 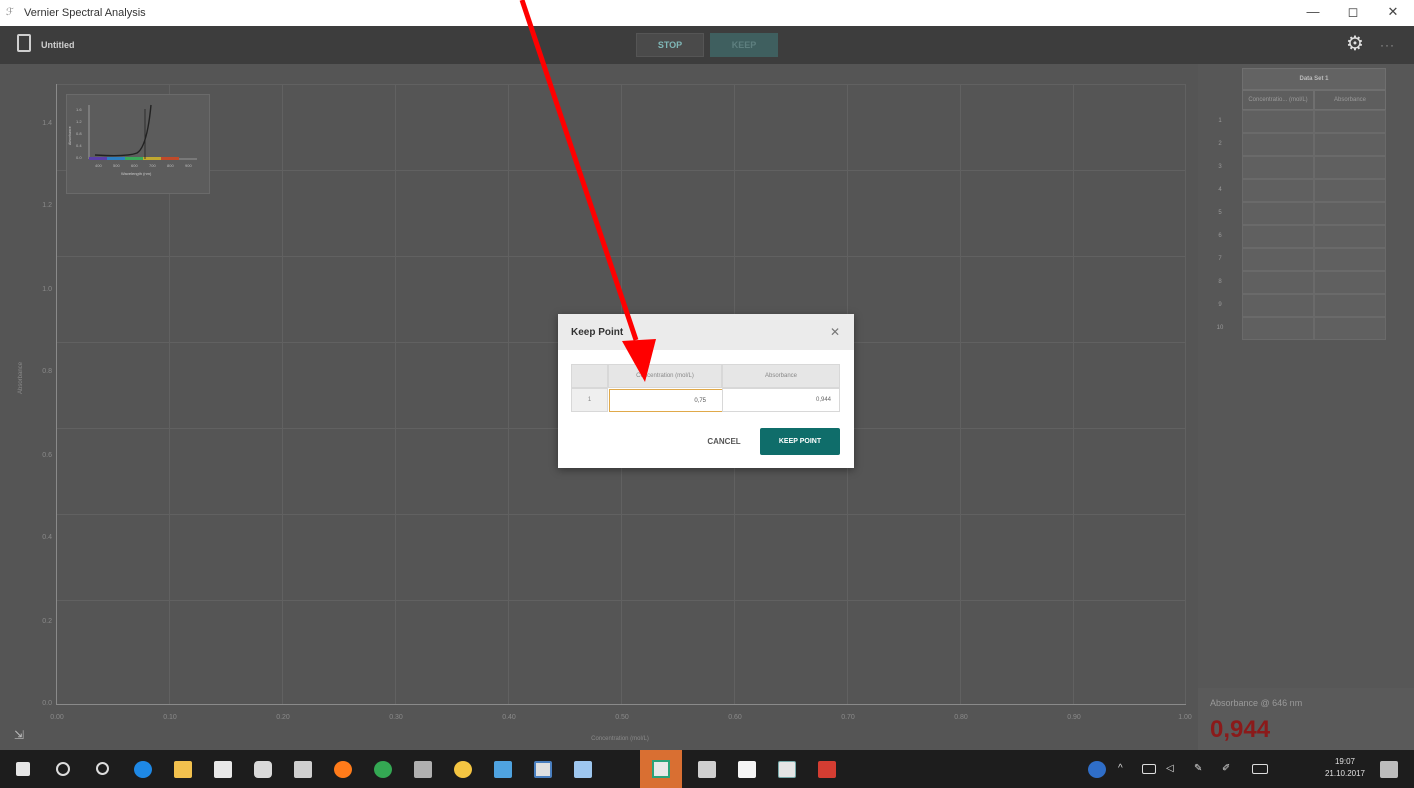 What do you see at coordinates (85, 13) in the screenshot?
I see `window-title: Vernier Spectral Analysis` at bounding box center [85, 13].